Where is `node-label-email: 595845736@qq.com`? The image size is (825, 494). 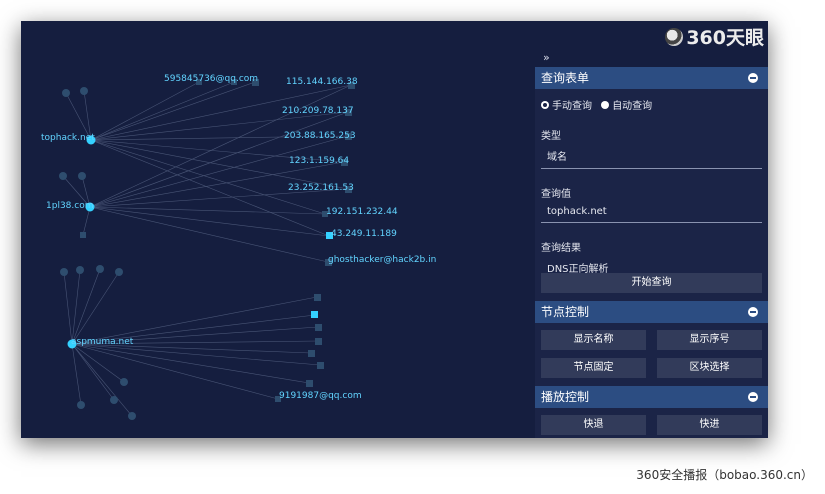 node-label-email: 595845736@qq.com is located at coordinates (211, 79).